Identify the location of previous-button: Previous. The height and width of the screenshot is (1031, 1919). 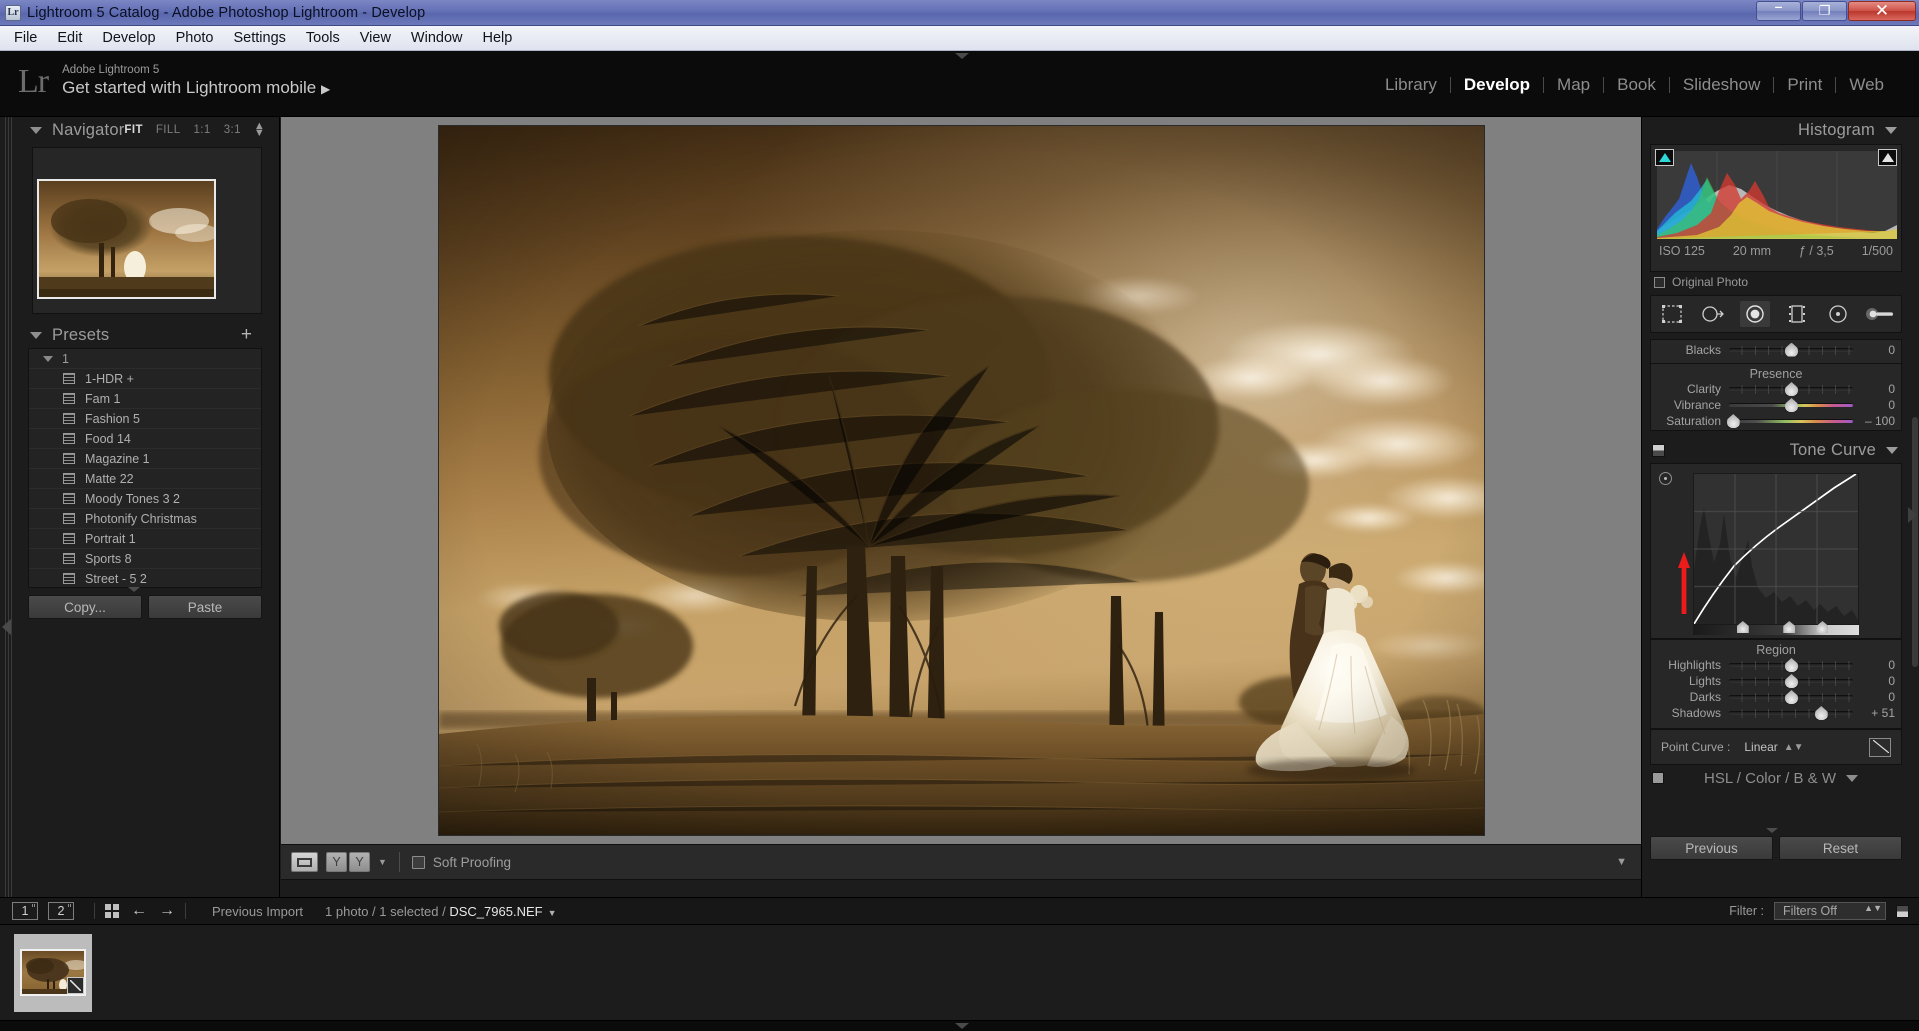
(1711, 848).